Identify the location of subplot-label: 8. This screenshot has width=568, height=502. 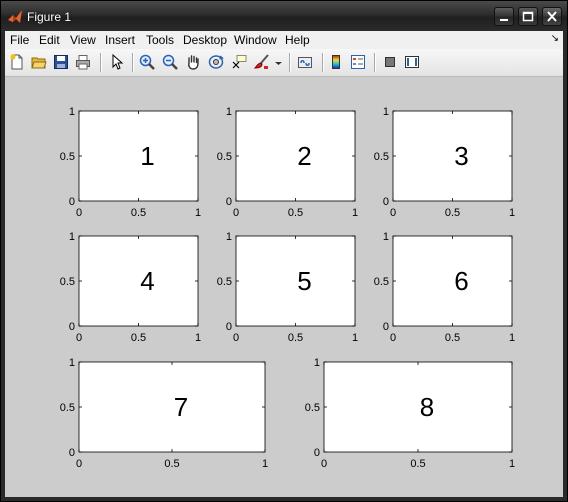
(427, 407).